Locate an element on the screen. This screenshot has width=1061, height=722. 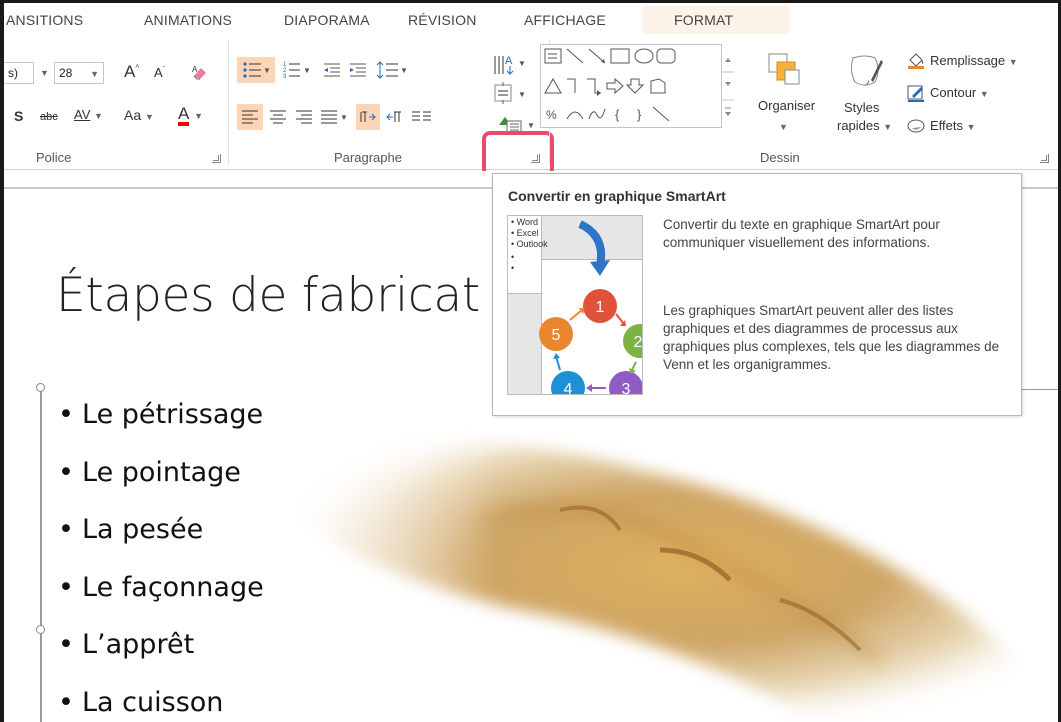
effets-button: Effets ▼ is located at coordinates (953, 125).